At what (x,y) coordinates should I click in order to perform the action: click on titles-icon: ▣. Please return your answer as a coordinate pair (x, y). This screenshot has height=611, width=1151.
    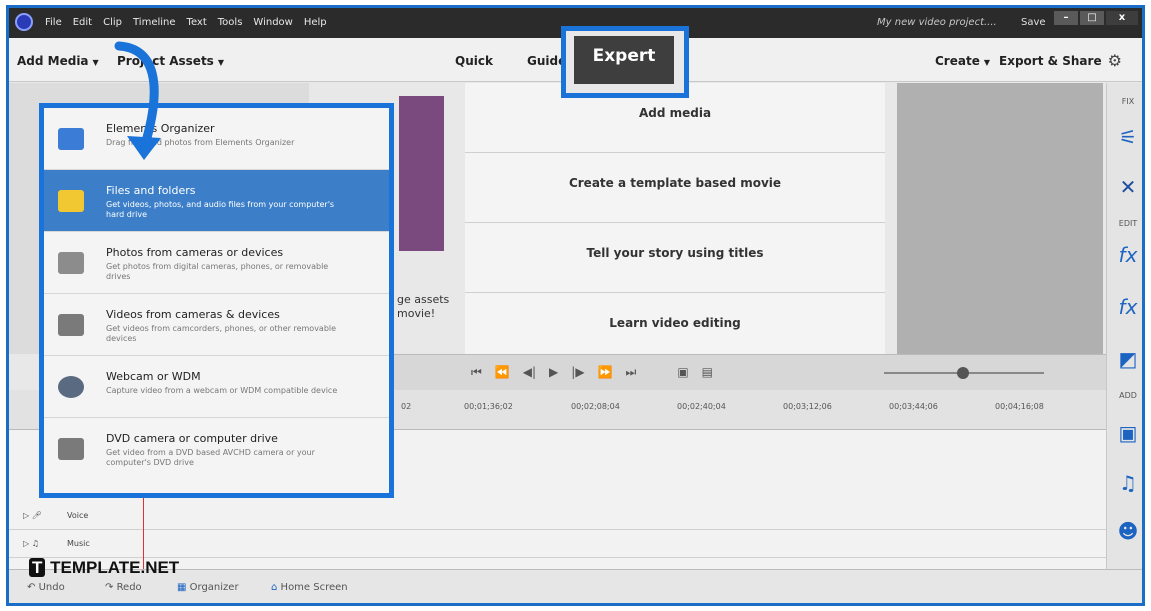
    Looking at the image, I should click on (1124, 433).